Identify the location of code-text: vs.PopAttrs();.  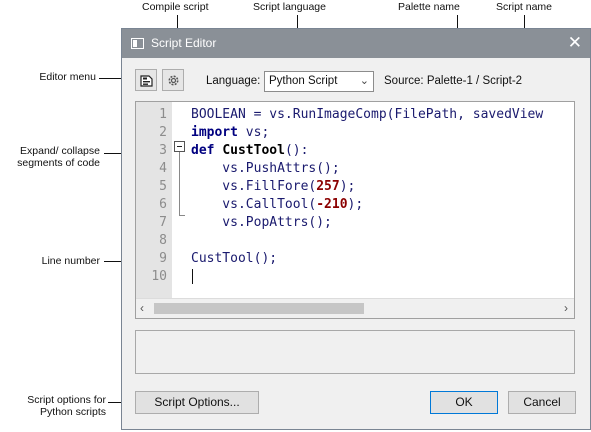
(261, 222).